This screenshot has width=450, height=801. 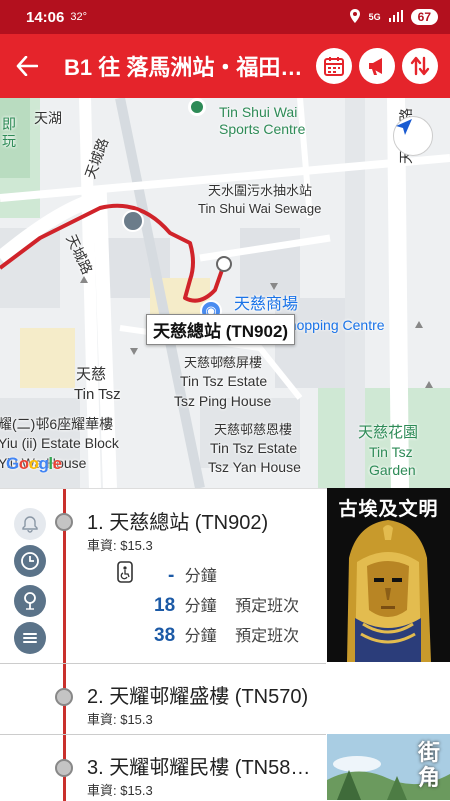 I want to click on map-label-yan-house-cn: 天慈邨慈恩樓, so click(x=253, y=429).